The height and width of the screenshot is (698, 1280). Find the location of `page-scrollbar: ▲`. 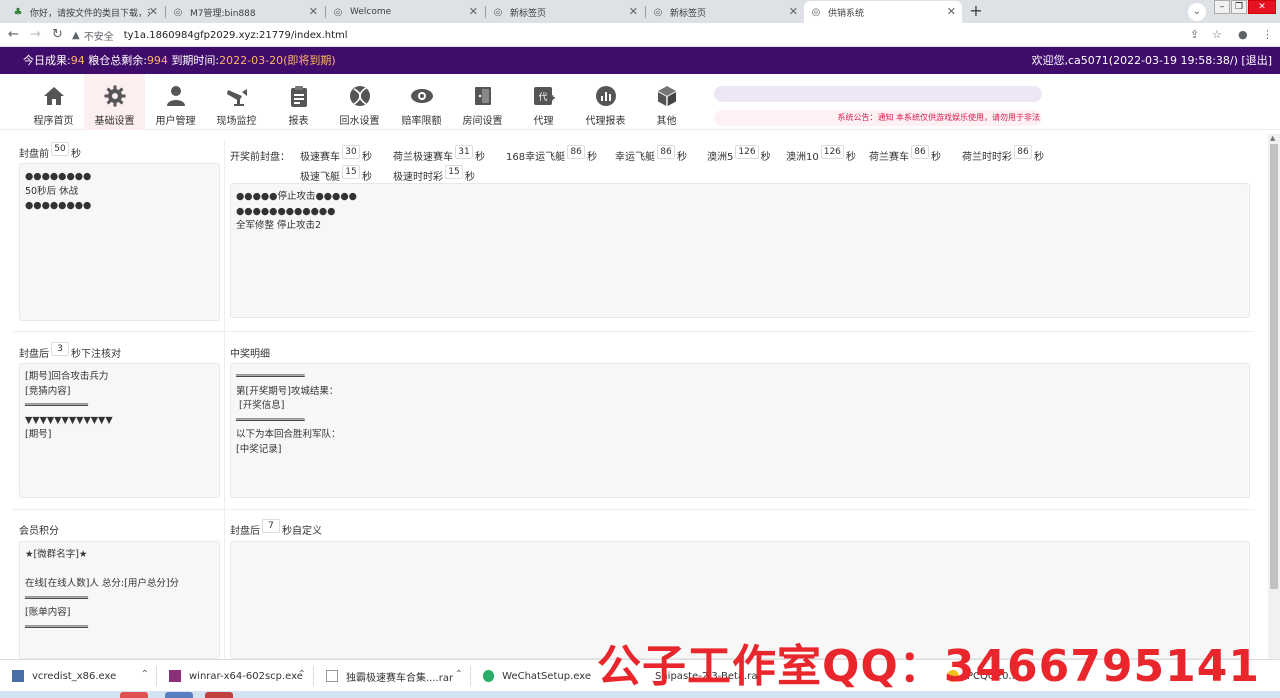

page-scrollbar: ▲ is located at coordinates (1274, 396).